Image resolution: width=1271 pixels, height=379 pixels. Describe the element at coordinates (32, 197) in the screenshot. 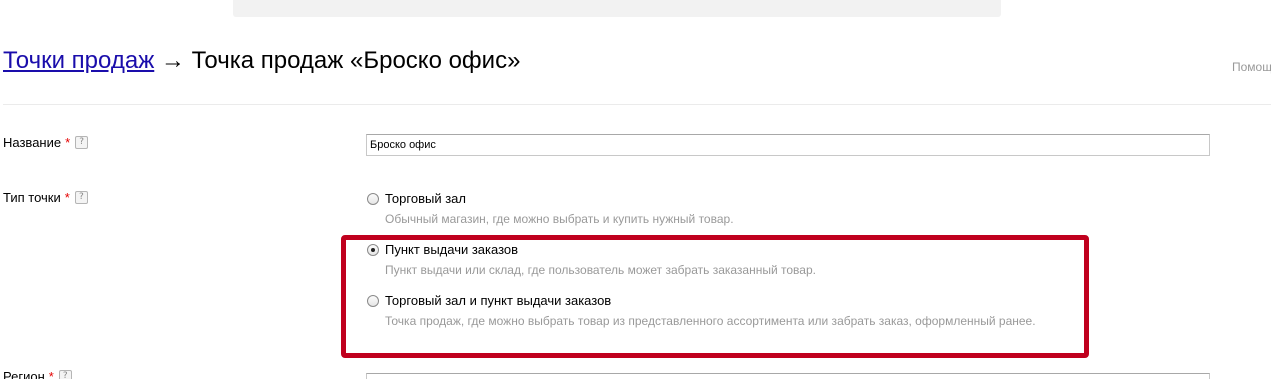

I see `type-label-text: Тип точки` at that location.